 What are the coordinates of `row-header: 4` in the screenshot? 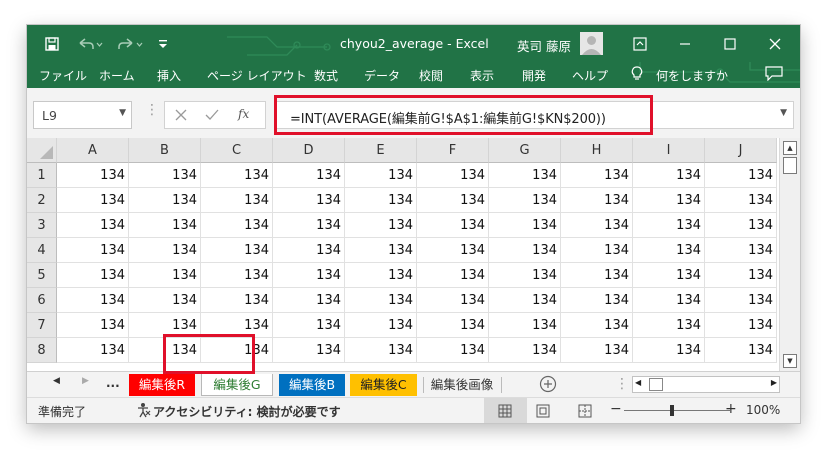 It's located at (42, 250).